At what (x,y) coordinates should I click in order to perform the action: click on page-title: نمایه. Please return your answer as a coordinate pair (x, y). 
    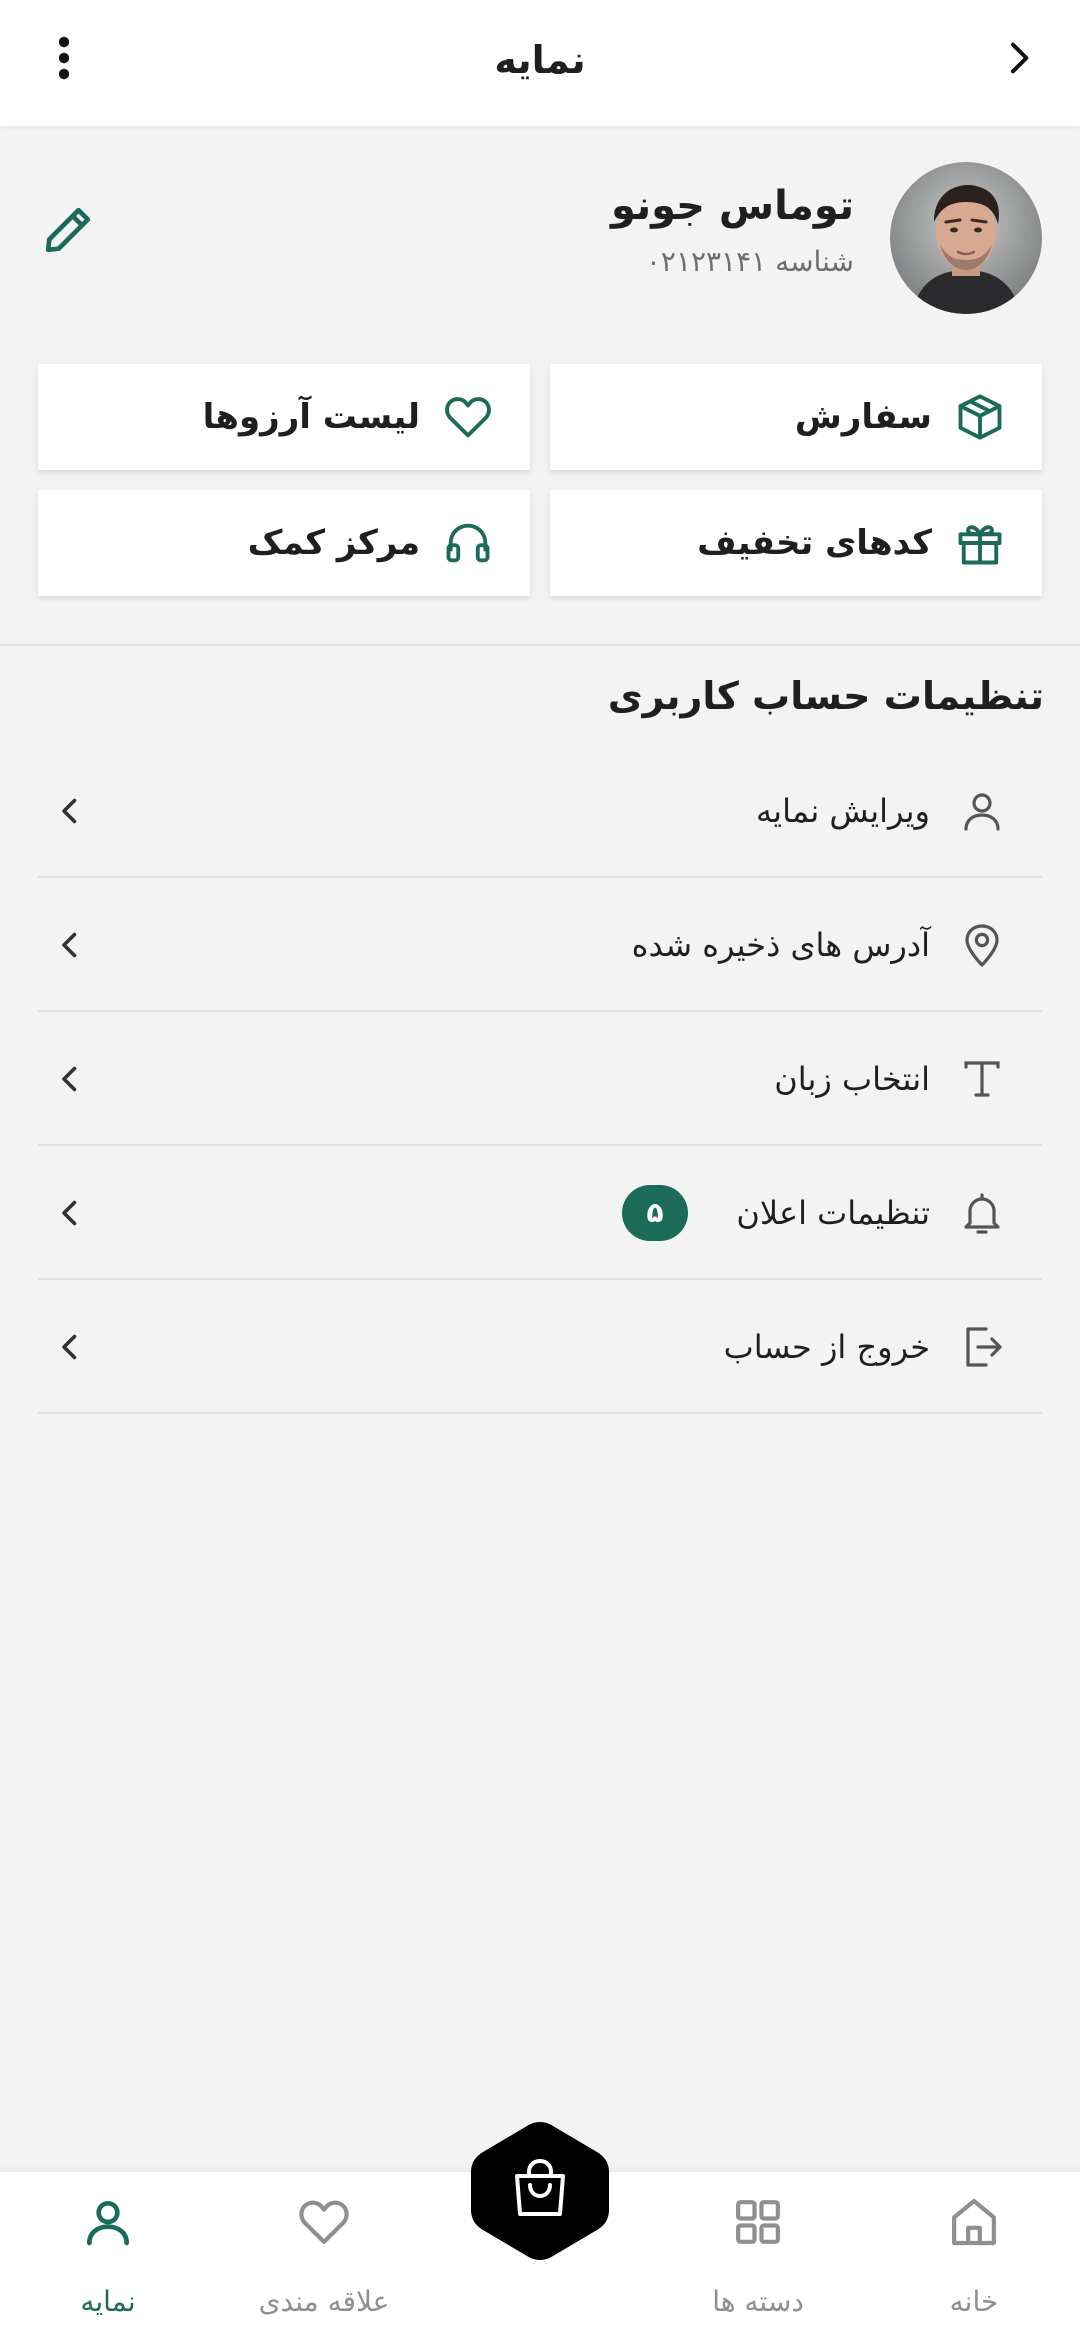
    Looking at the image, I should click on (540, 60).